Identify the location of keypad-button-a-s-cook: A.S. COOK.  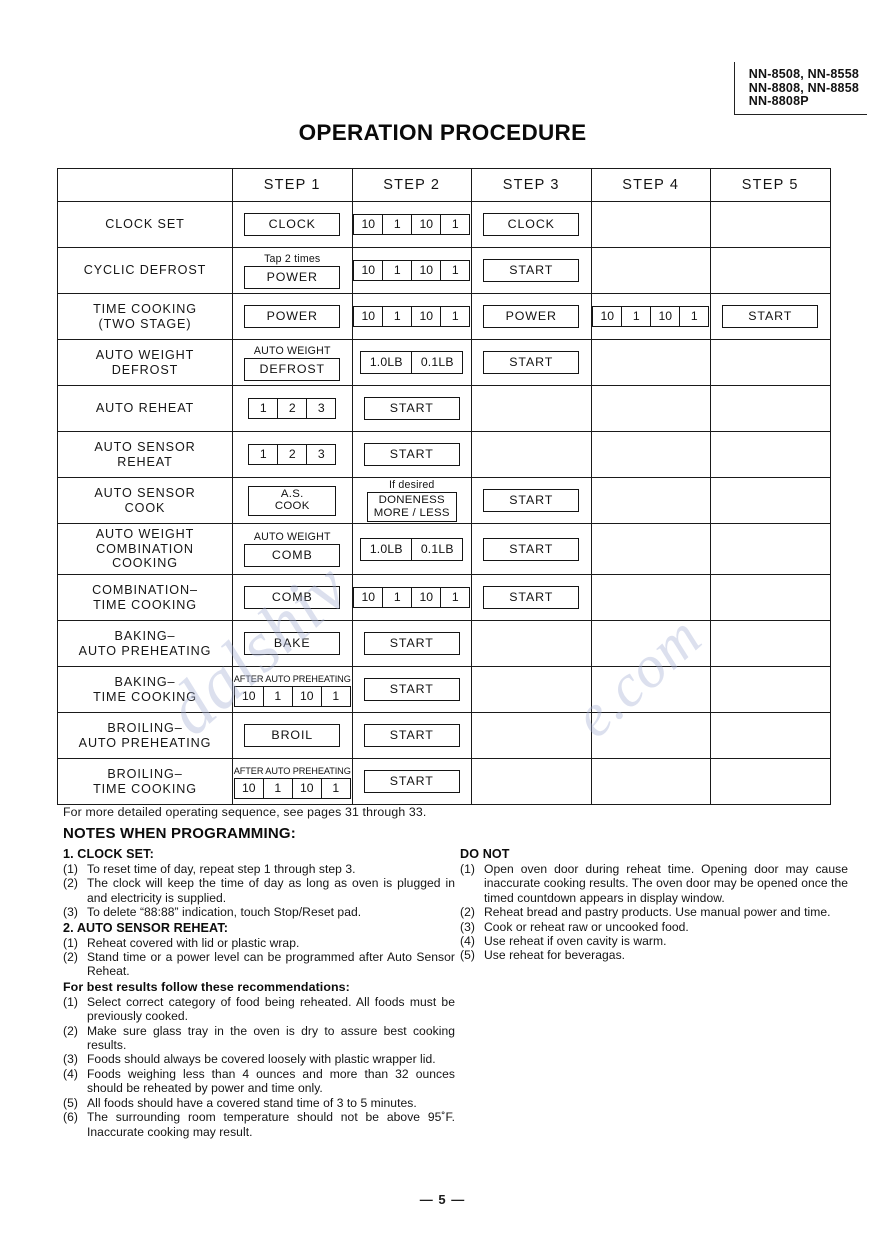
(292, 500).